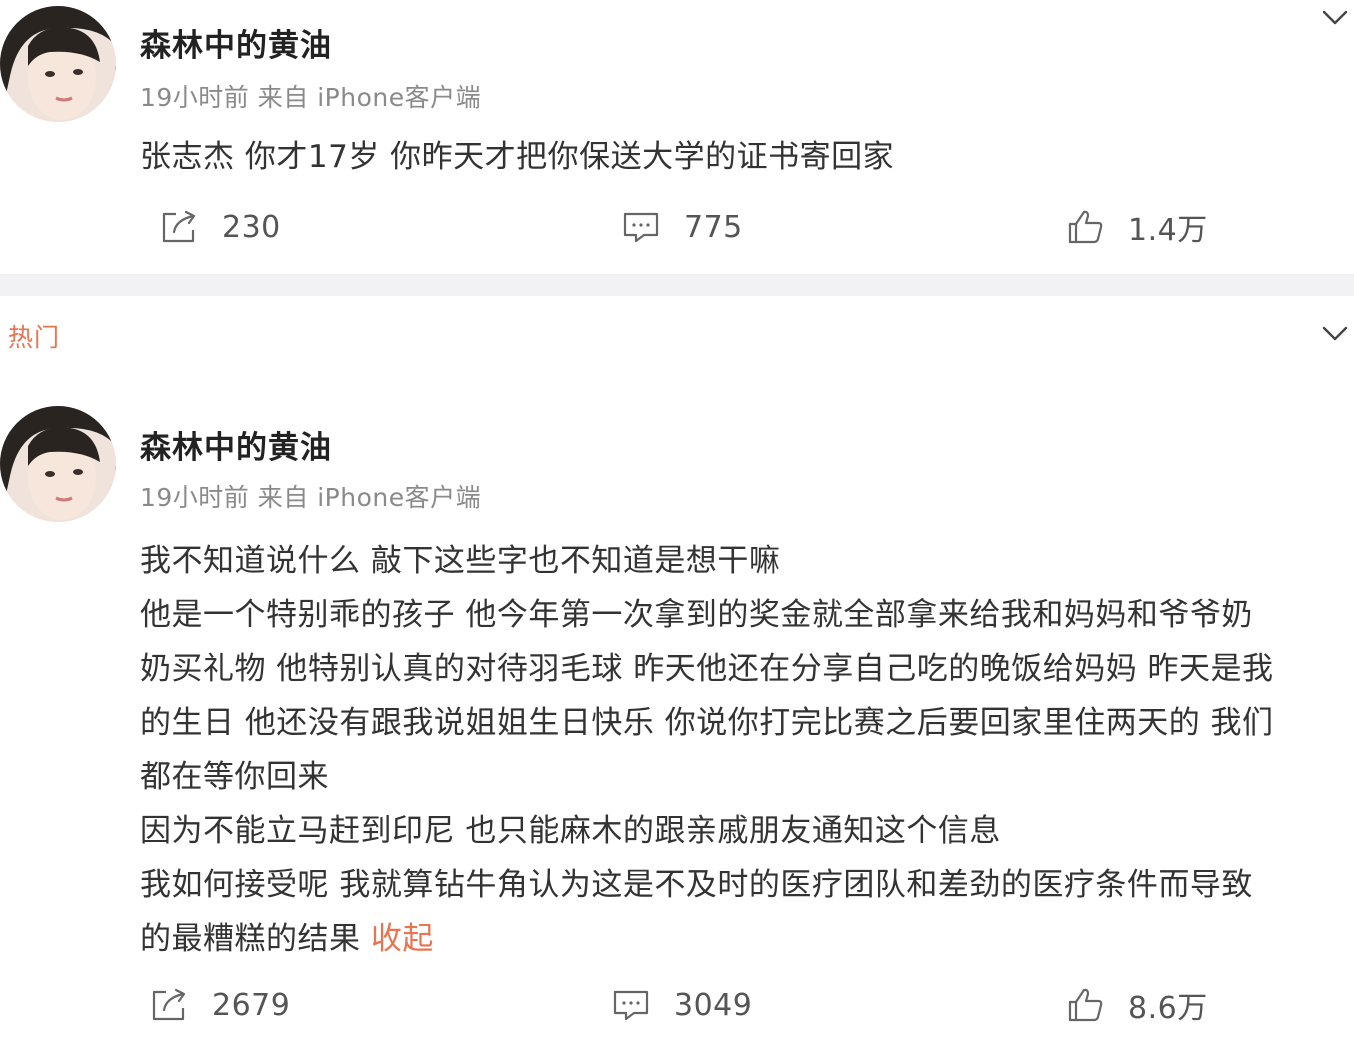 The height and width of the screenshot is (1054, 1354). Describe the element at coordinates (34, 336) in the screenshot. I see `hot-section-label: 热门` at that location.